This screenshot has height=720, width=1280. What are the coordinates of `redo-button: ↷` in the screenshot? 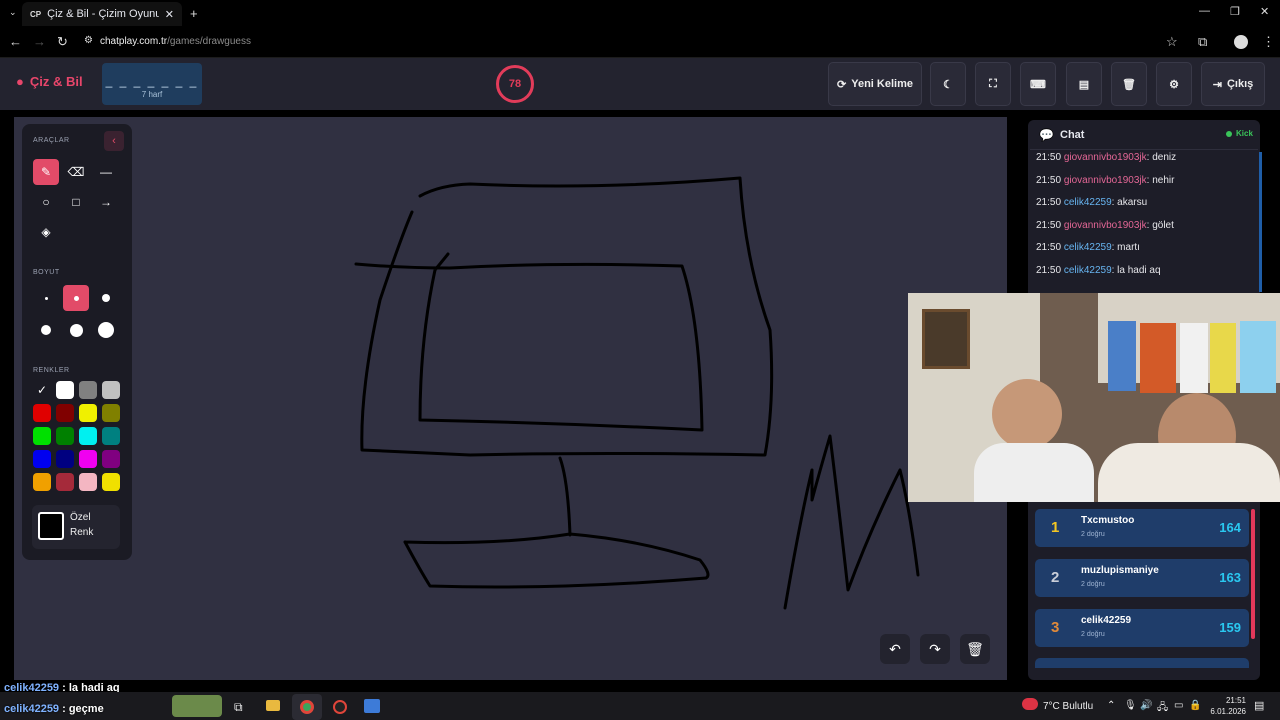 It's located at (935, 649).